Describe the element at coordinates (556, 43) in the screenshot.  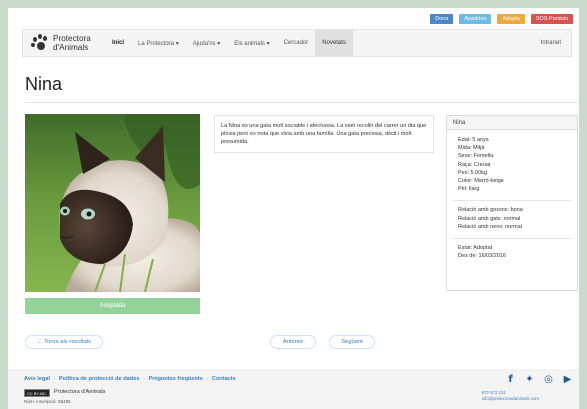
I see `nav-item-intranet: Intranet` at that location.